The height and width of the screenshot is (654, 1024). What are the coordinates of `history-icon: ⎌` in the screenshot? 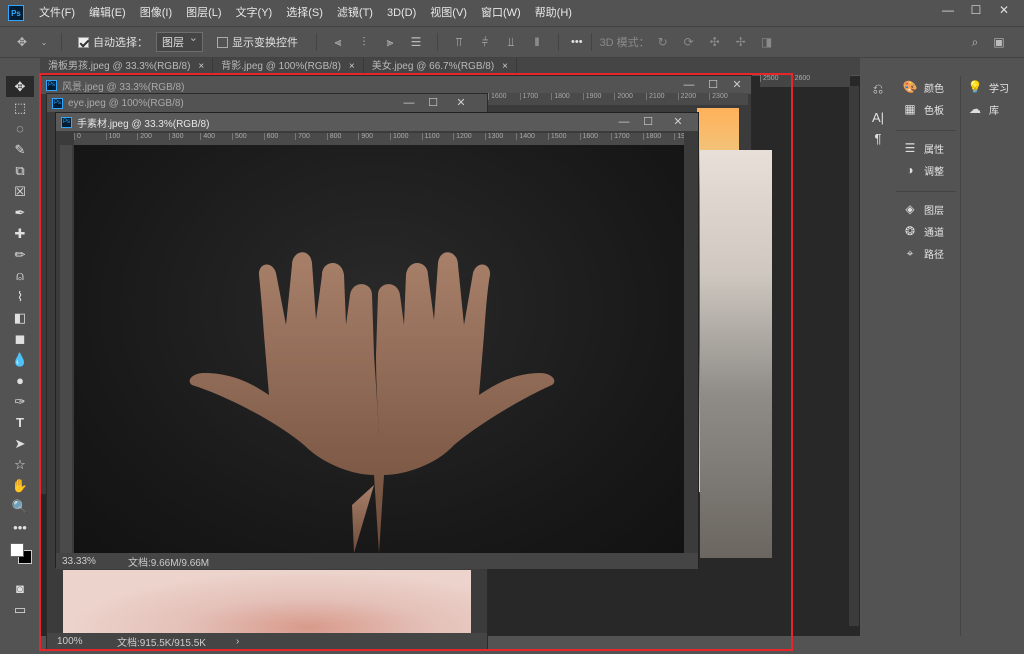 It's located at (878, 88).